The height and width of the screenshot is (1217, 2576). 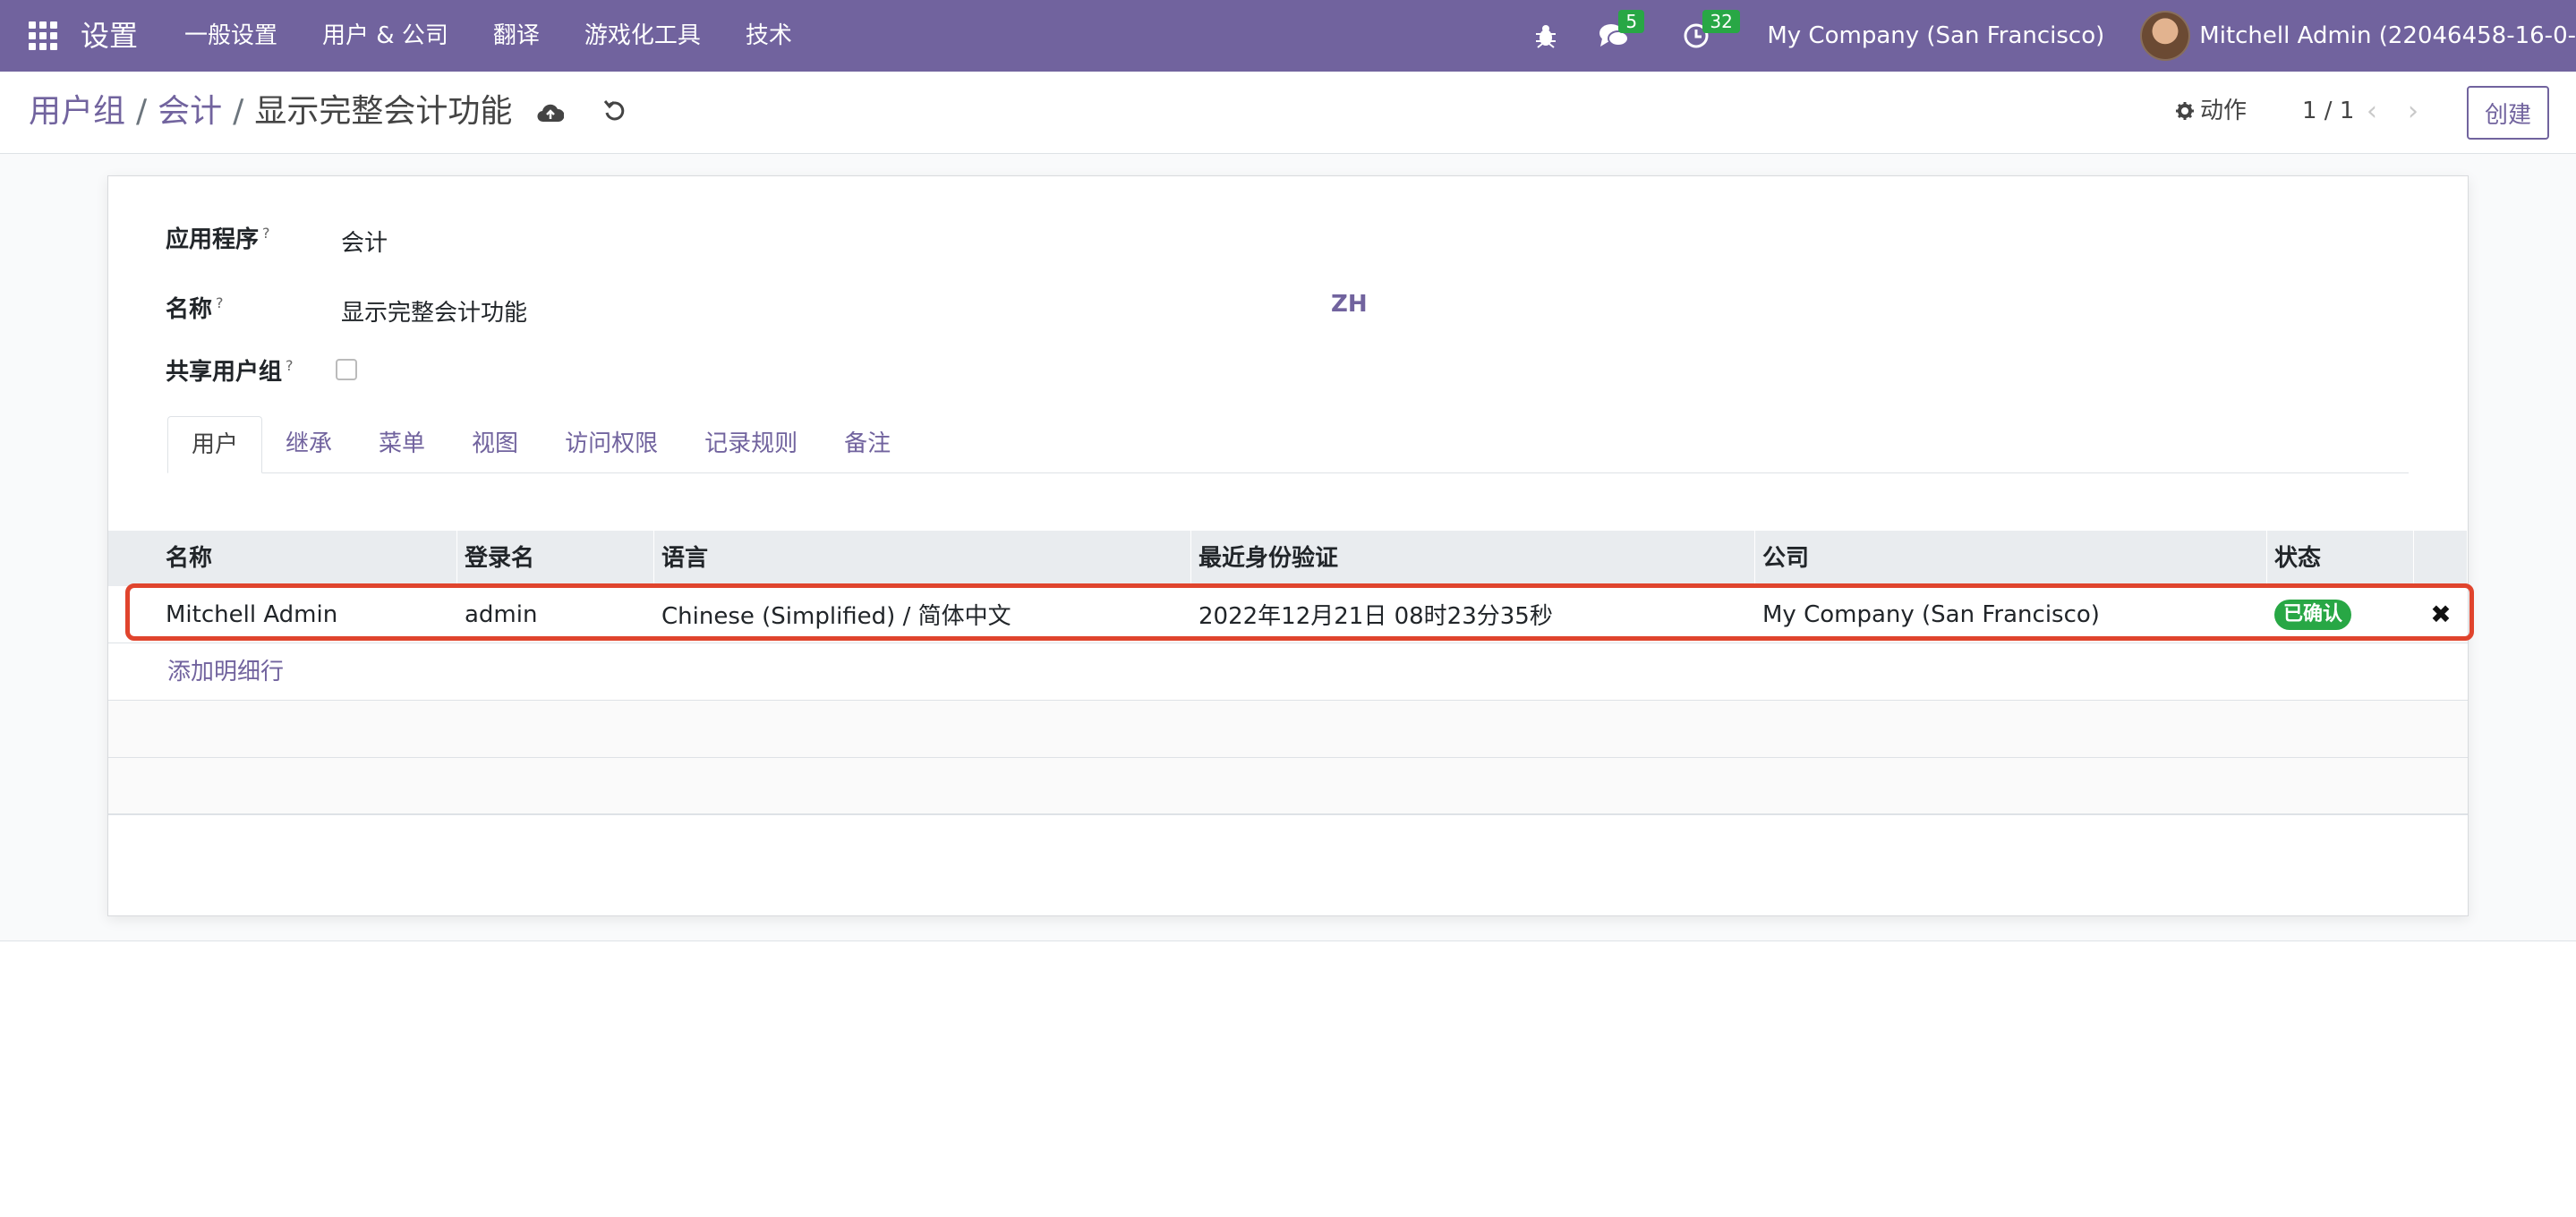 What do you see at coordinates (190, 112) in the screenshot?
I see `breadcrumb-accounting: 会计` at bounding box center [190, 112].